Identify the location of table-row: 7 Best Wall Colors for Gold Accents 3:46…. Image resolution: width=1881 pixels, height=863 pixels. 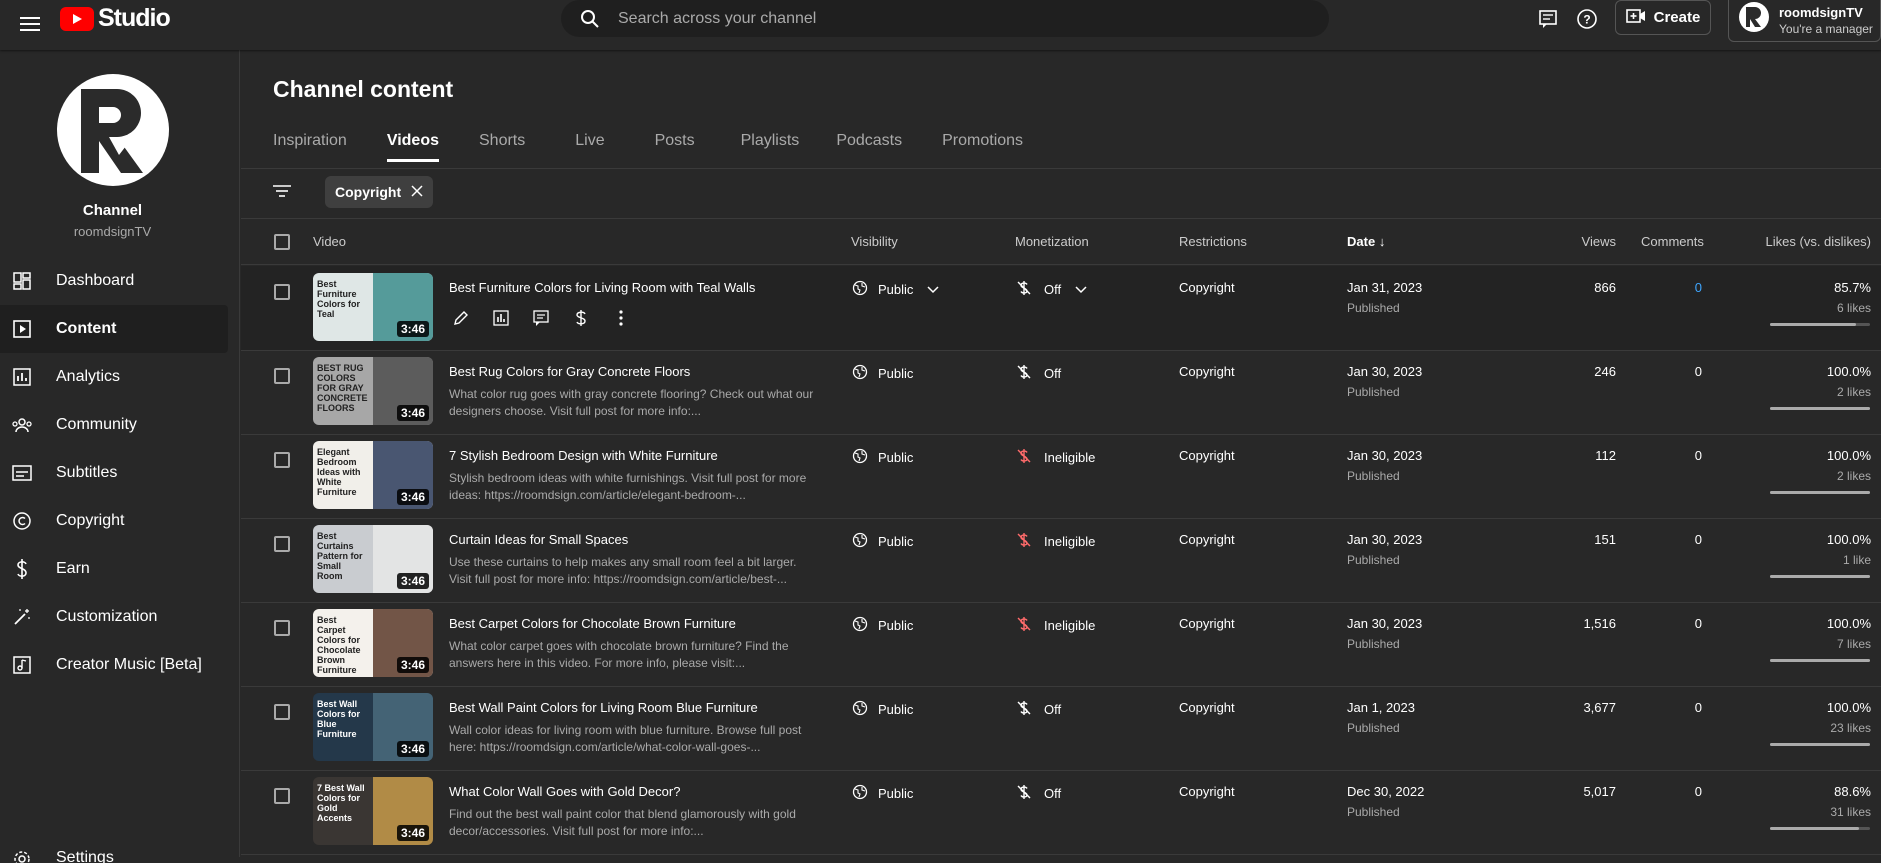
(1061, 812).